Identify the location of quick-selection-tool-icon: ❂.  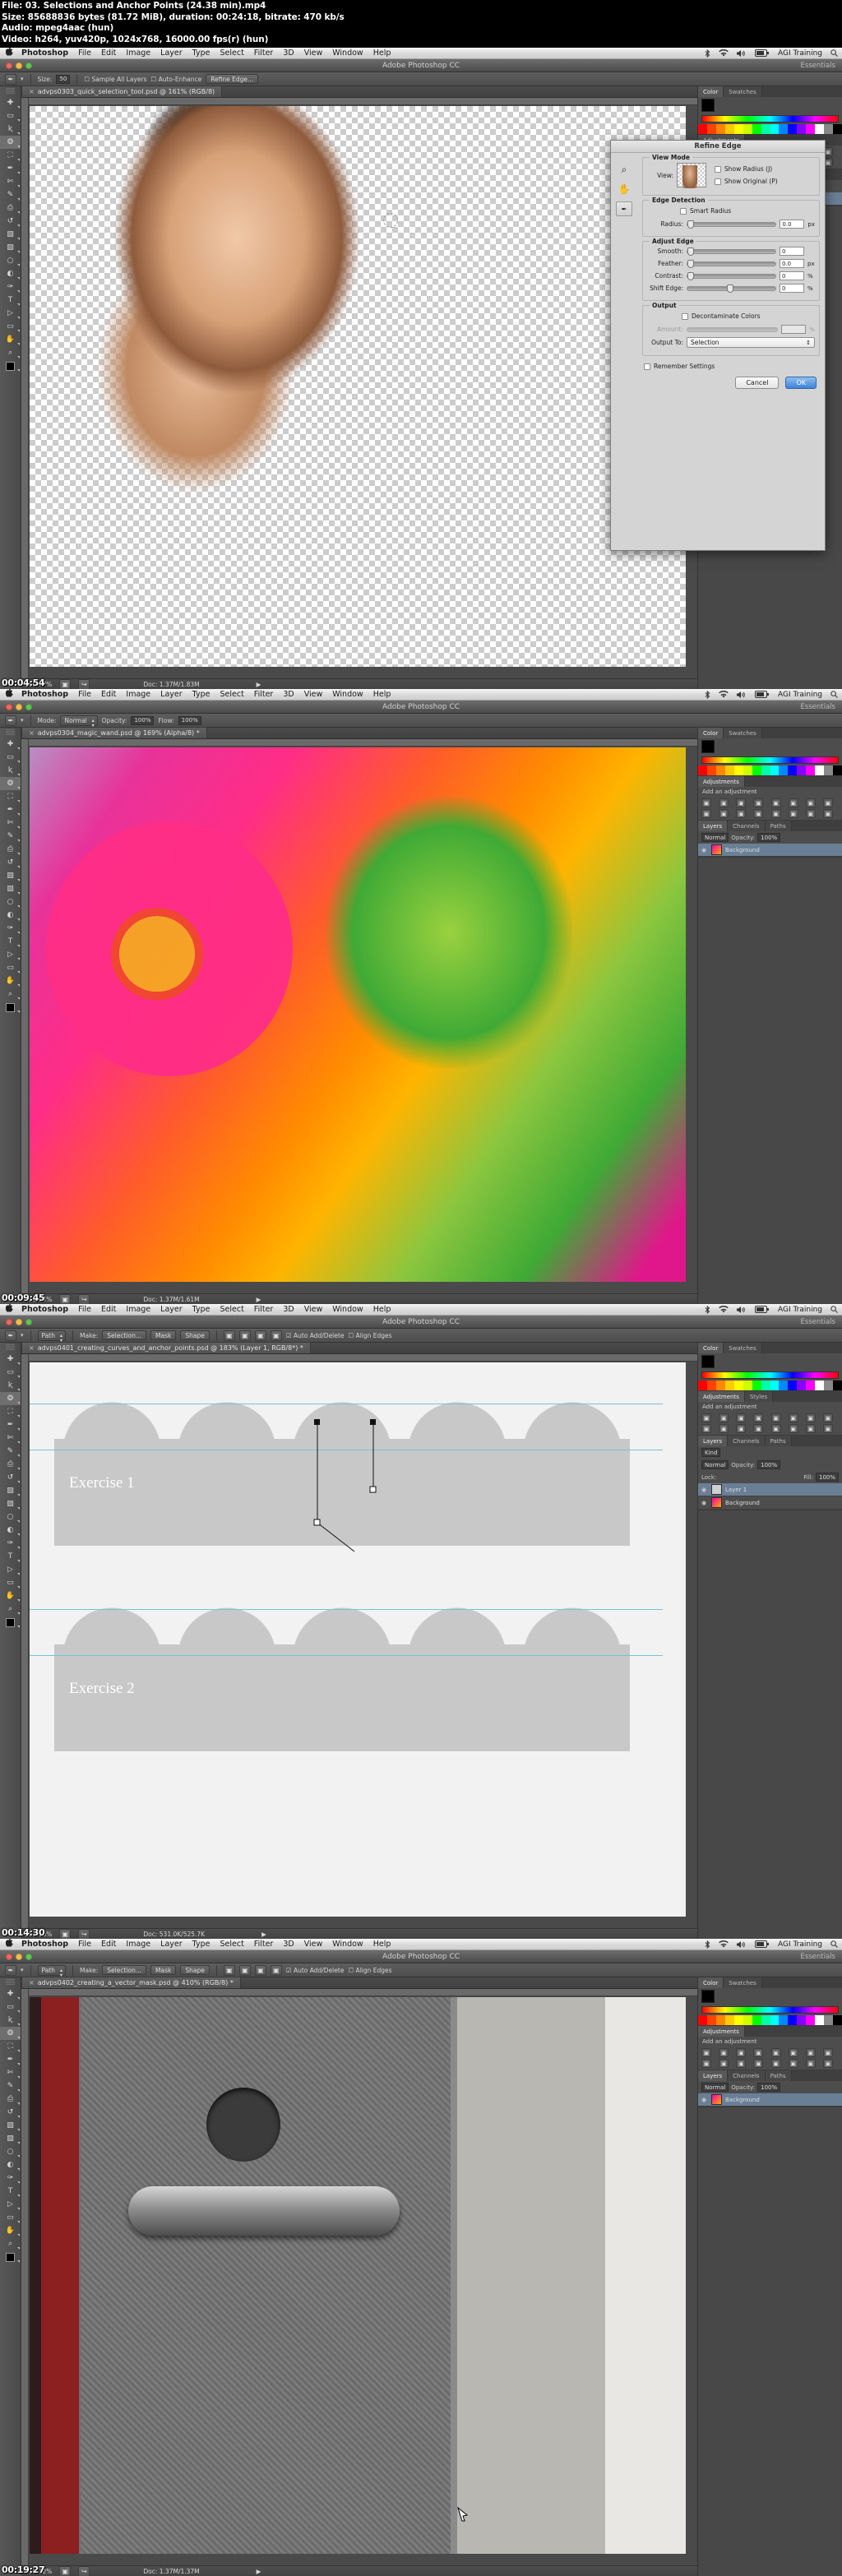
(10, 2033).